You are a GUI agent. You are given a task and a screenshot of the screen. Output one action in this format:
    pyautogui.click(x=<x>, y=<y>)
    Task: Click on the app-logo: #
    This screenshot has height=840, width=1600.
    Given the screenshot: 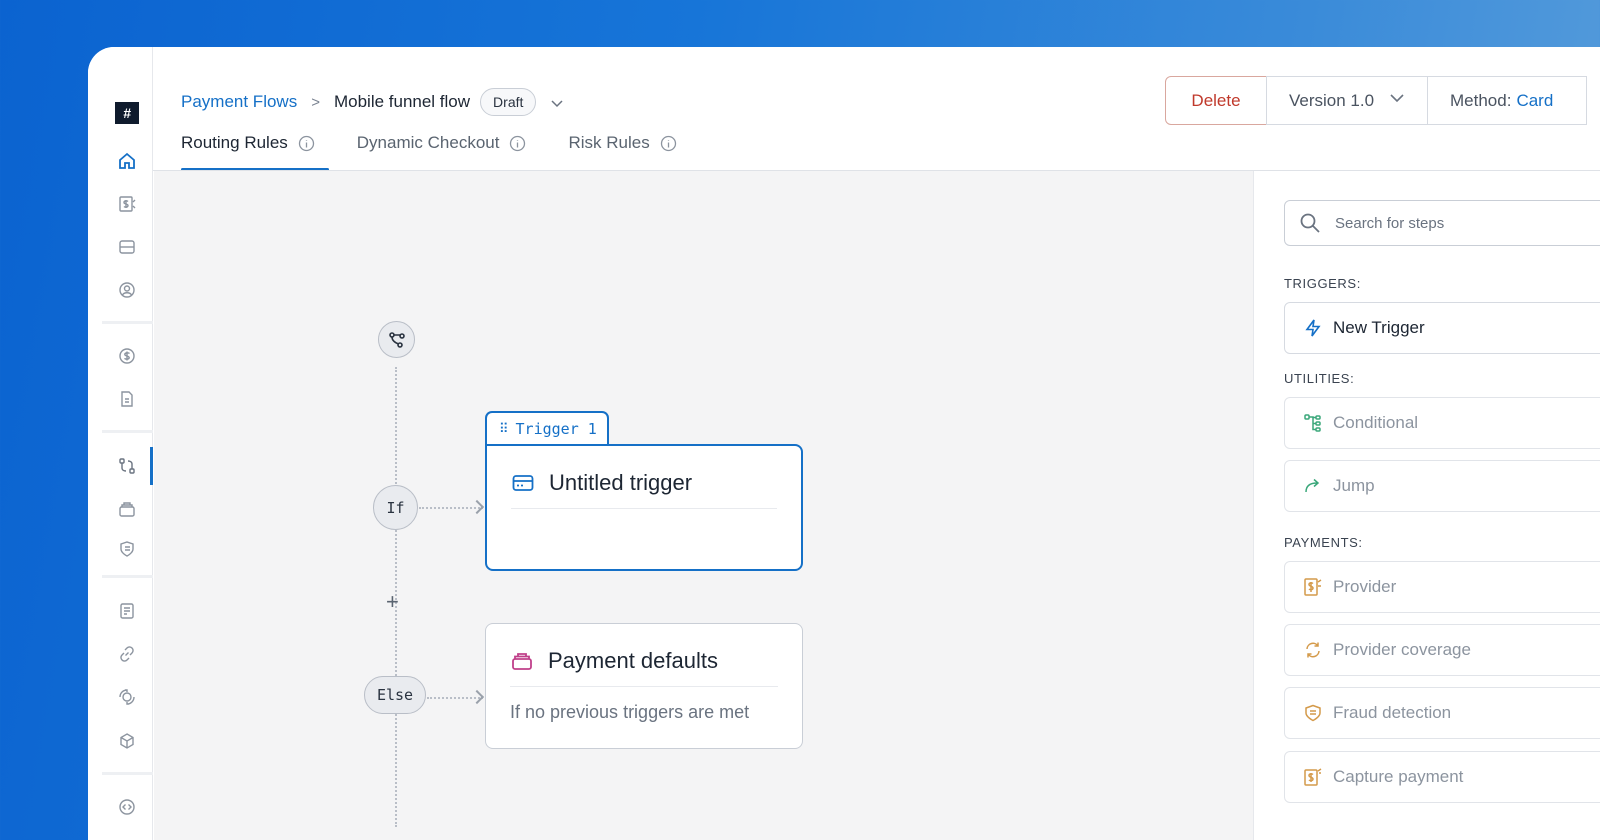 What is the action you would take?
    pyautogui.click(x=127, y=113)
    